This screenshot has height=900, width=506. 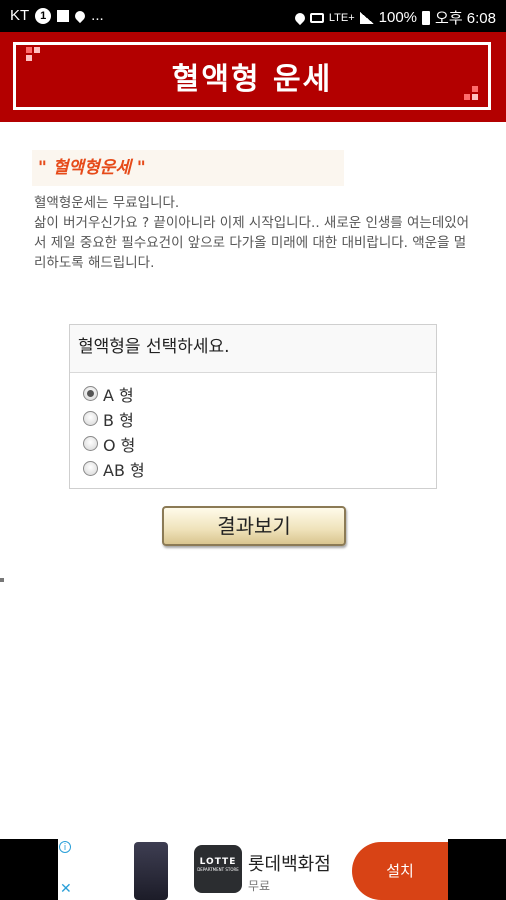 I want to click on option-label: O 형, so click(x=119, y=445).